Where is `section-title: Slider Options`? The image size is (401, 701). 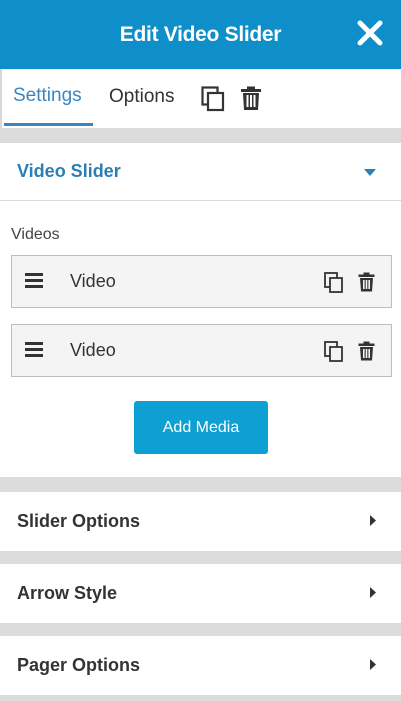 section-title: Slider Options is located at coordinates (79, 521).